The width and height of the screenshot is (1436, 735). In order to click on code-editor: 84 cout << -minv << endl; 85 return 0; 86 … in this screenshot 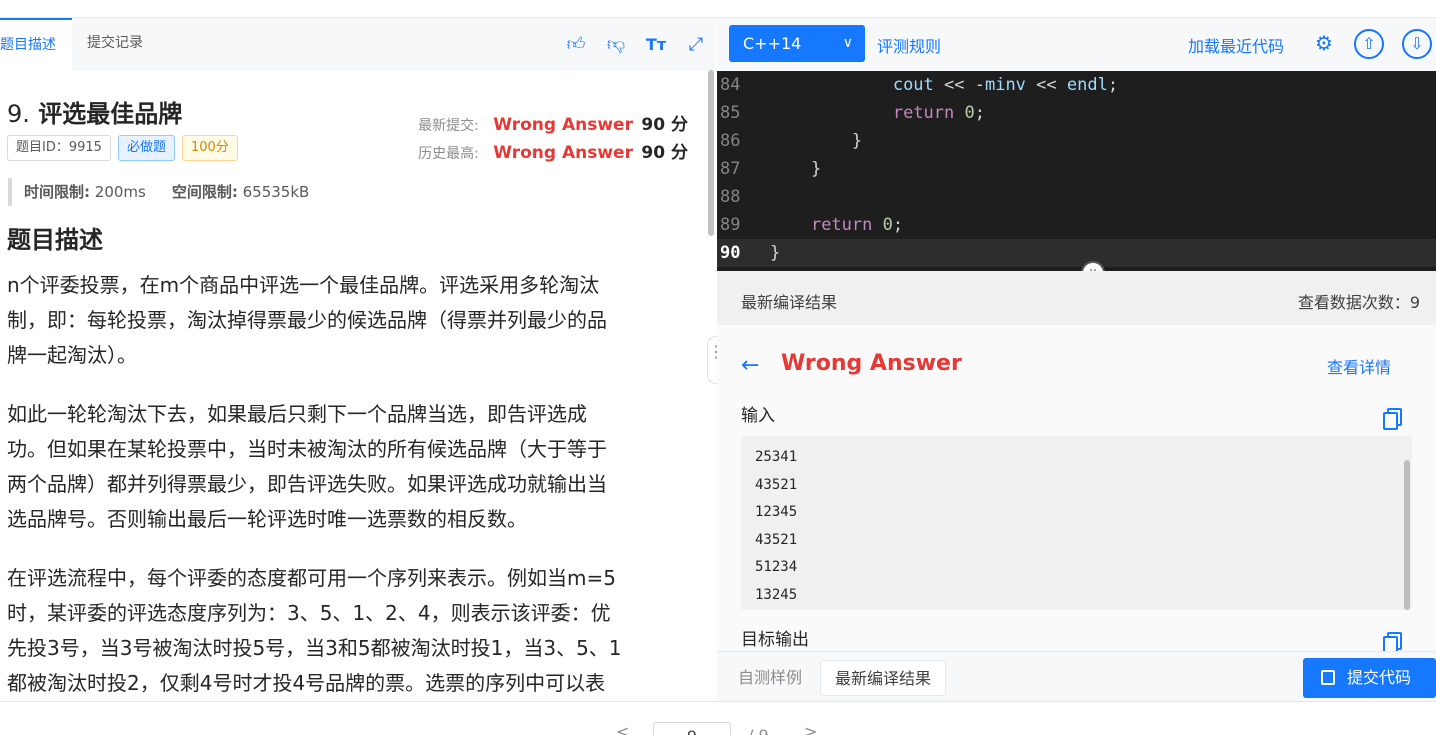, I will do `click(1076, 171)`.